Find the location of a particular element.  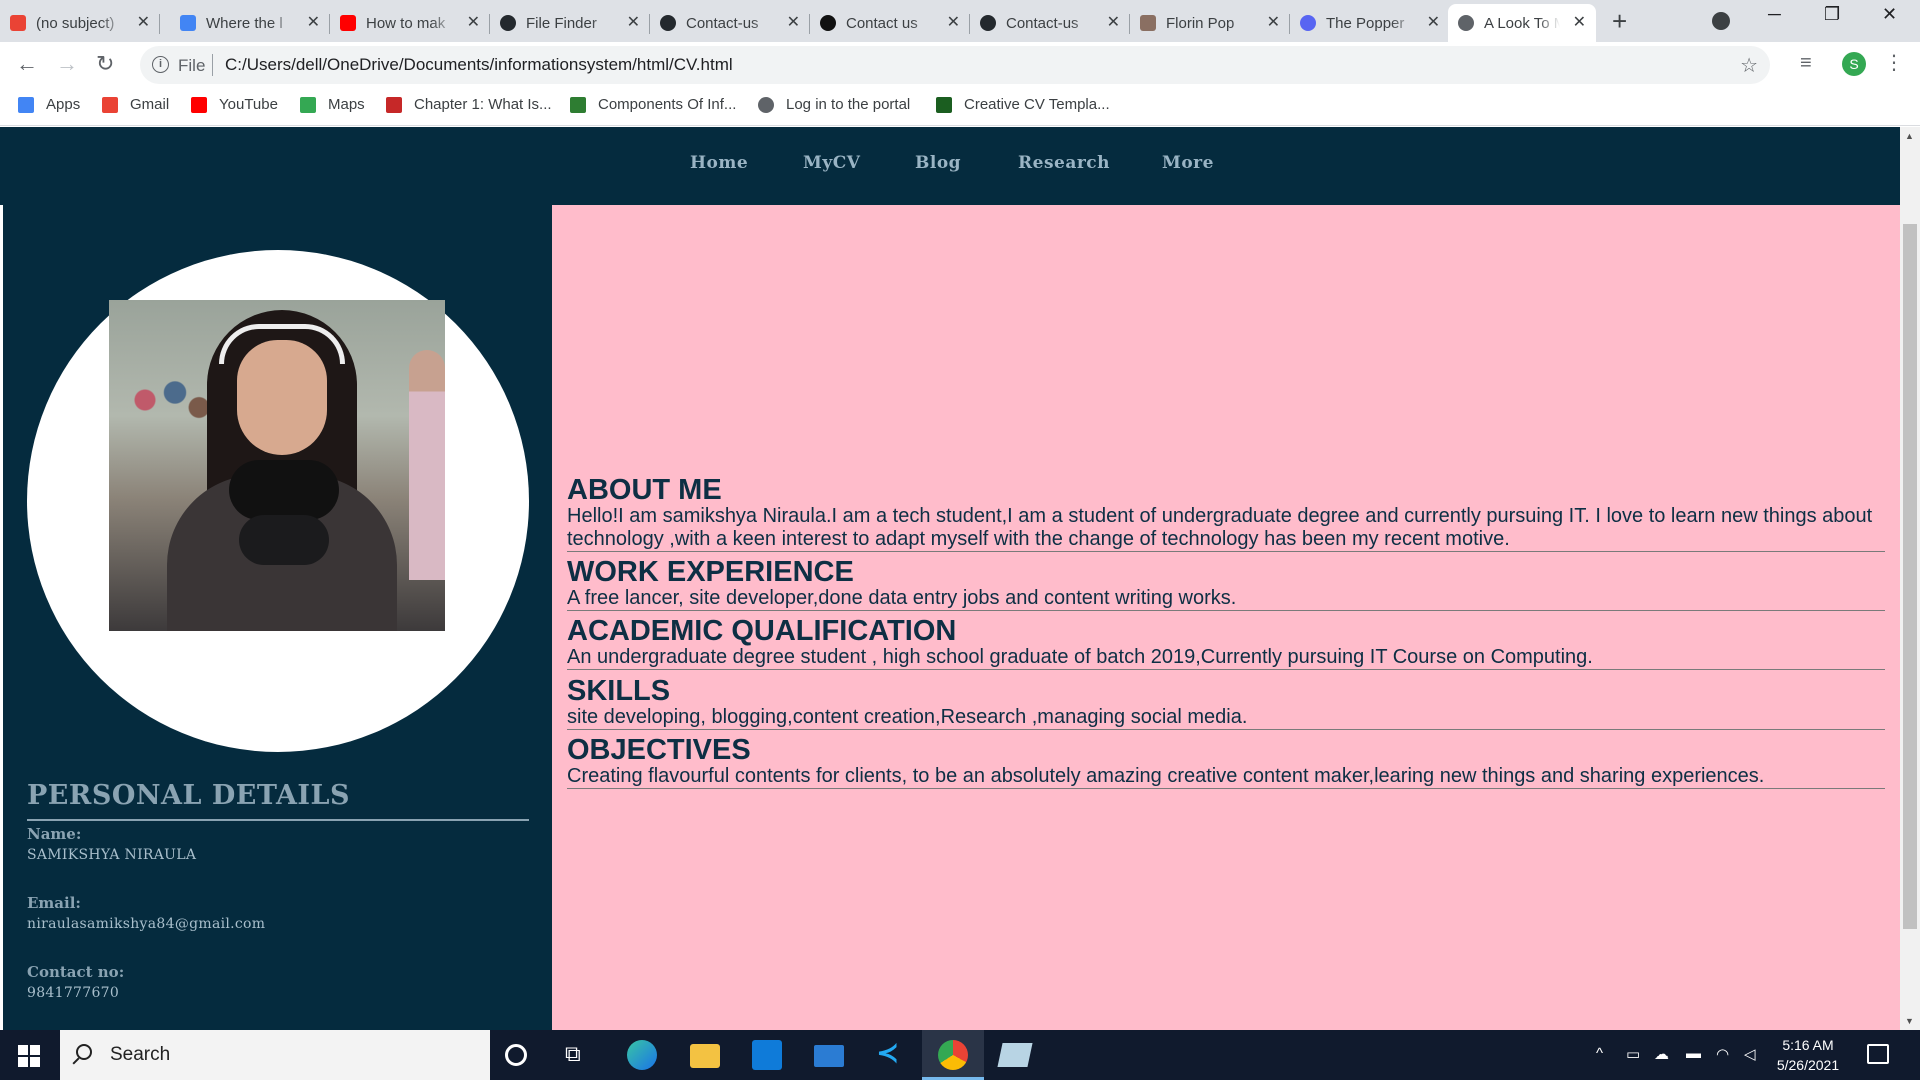

tab-title: Contact us is located at coordinates (882, 23).